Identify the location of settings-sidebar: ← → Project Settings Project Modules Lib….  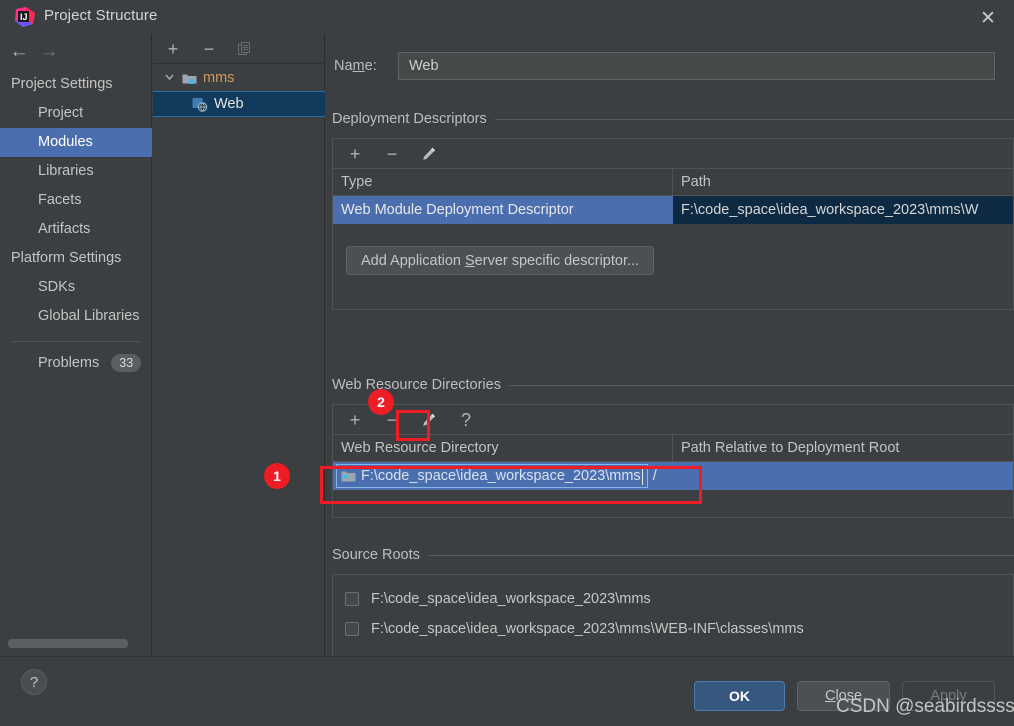
(76, 345).